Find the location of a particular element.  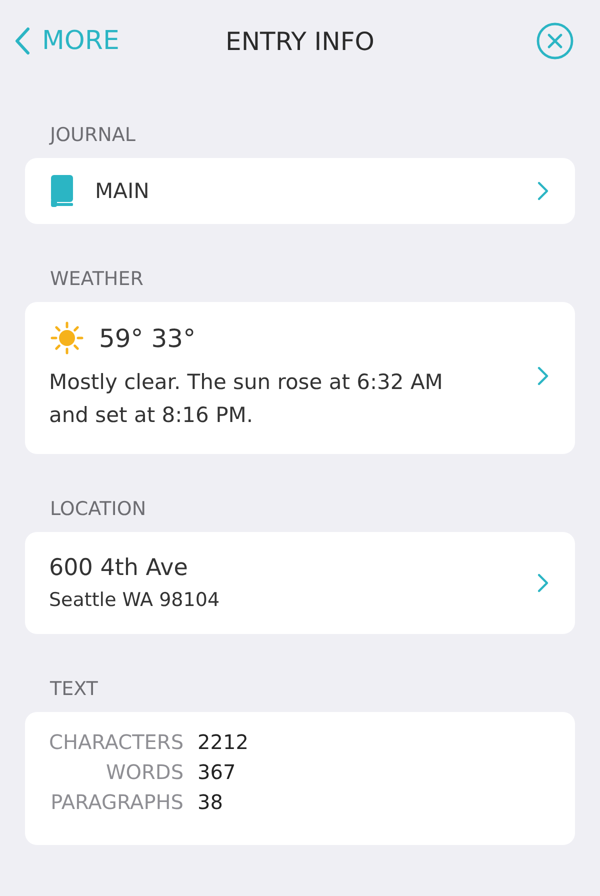

city-line: Seattle WA 98104 is located at coordinates (135, 600).